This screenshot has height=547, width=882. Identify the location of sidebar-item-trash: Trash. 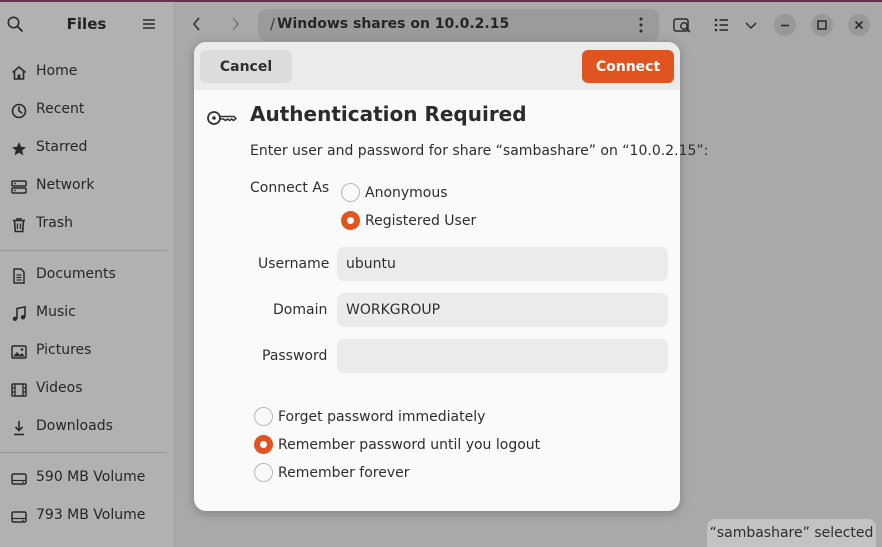
(86, 224).